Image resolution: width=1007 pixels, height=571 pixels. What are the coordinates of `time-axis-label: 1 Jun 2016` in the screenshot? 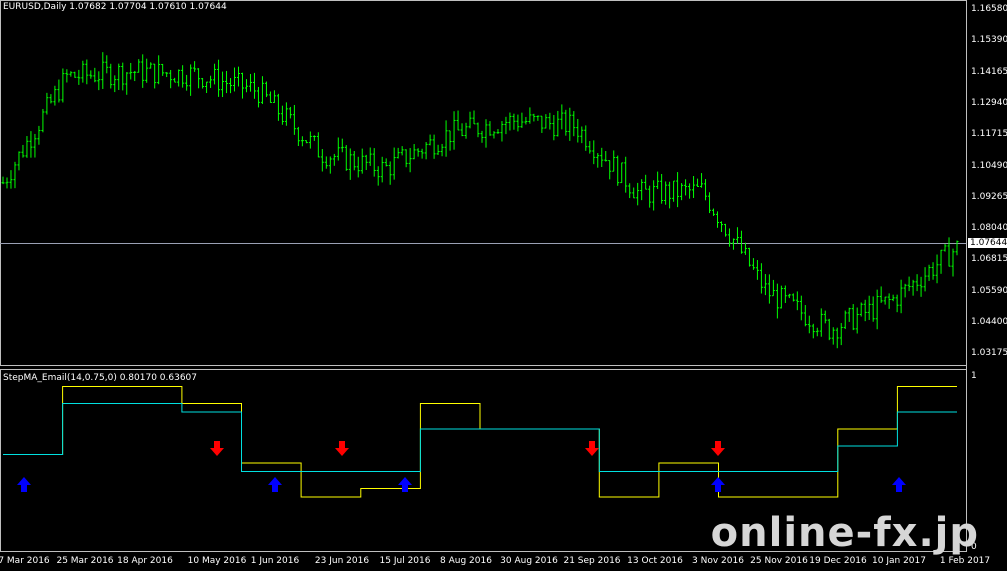 It's located at (275, 561).